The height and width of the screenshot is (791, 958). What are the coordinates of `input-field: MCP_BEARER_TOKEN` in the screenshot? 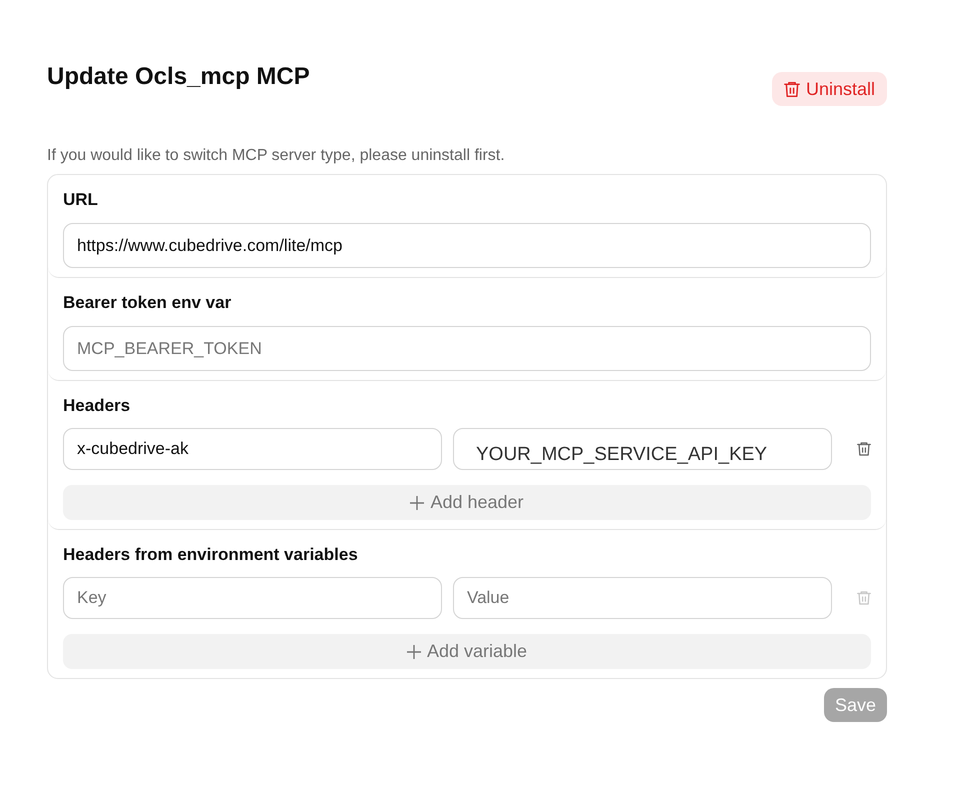 It's located at (467, 348).